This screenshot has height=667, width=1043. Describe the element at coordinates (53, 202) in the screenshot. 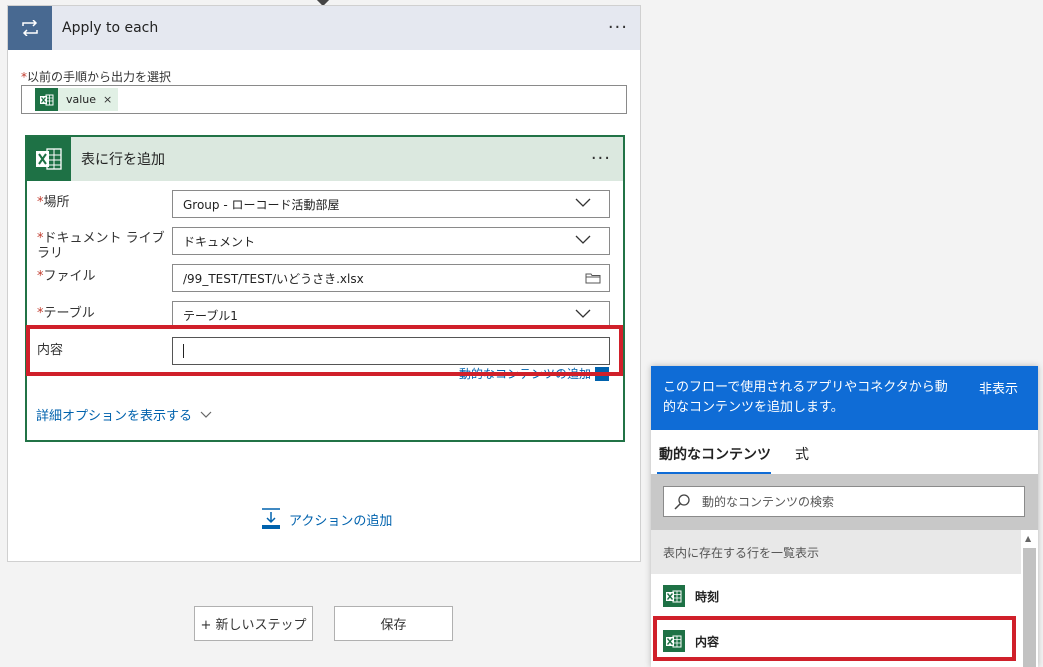

I see `location-label: *場所` at that location.